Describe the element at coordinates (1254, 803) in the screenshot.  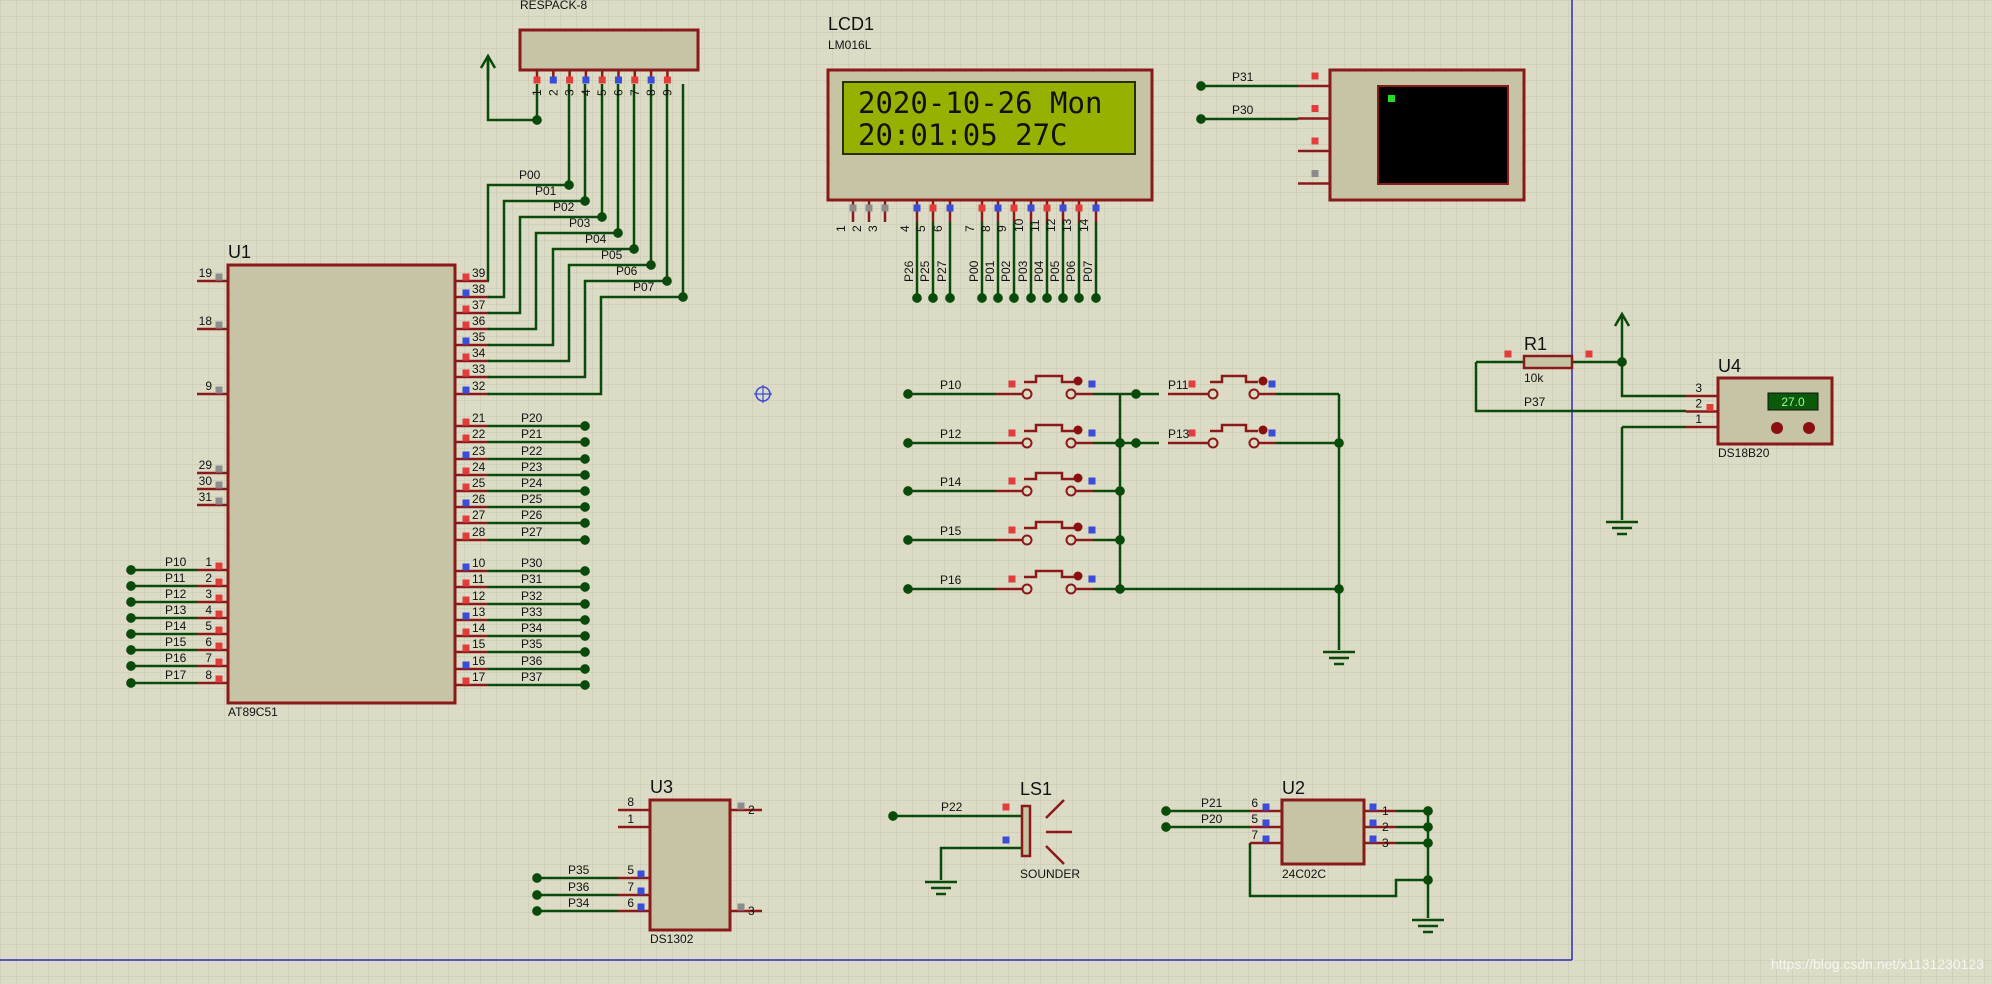
I see `u2-pin-number: 6` at that location.